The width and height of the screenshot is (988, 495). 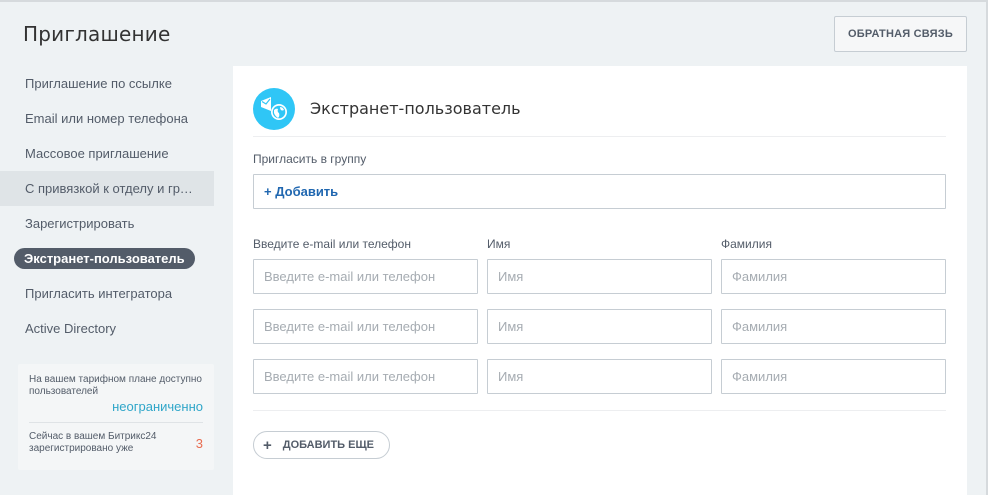 What do you see at coordinates (900, 34) in the screenshot?
I see `feedback-button: Обратная связь` at bounding box center [900, 34].